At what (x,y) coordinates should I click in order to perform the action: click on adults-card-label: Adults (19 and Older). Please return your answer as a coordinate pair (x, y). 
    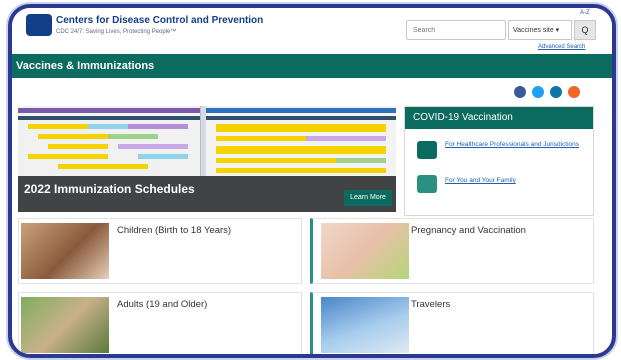
    Looking at the image, I should click on (162, 304).